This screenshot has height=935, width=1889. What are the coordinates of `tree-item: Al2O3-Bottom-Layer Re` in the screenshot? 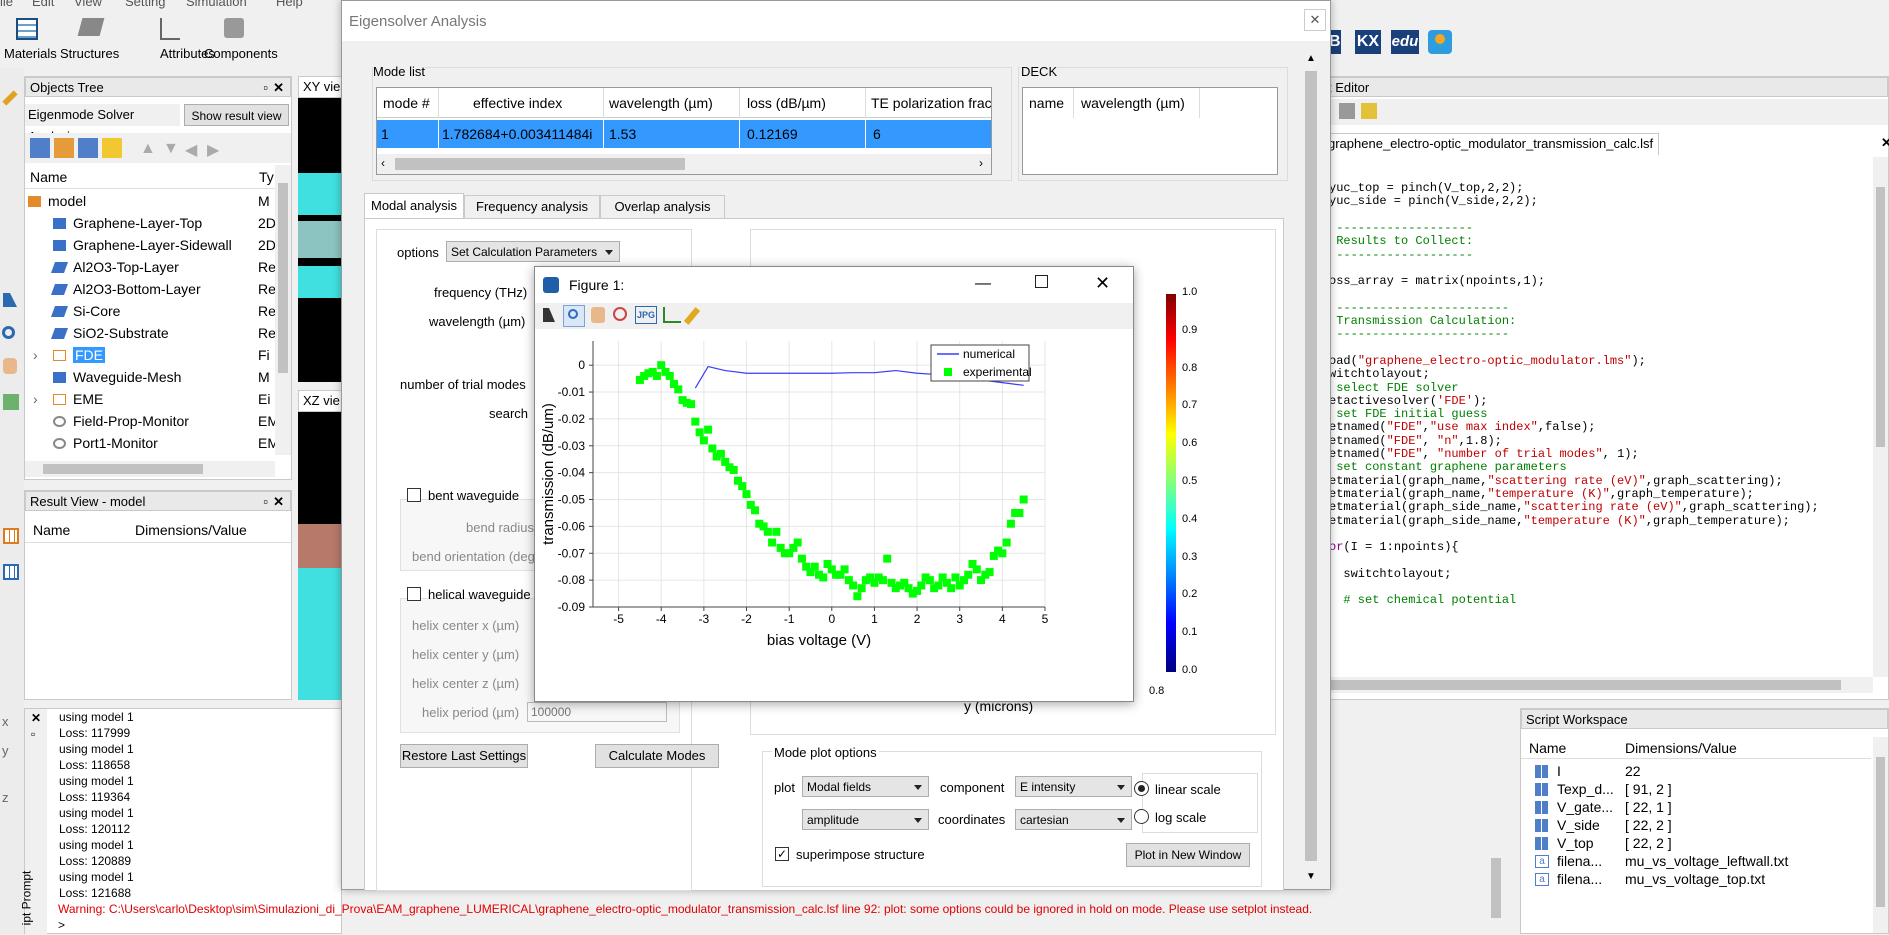 It's located at (163, 289).